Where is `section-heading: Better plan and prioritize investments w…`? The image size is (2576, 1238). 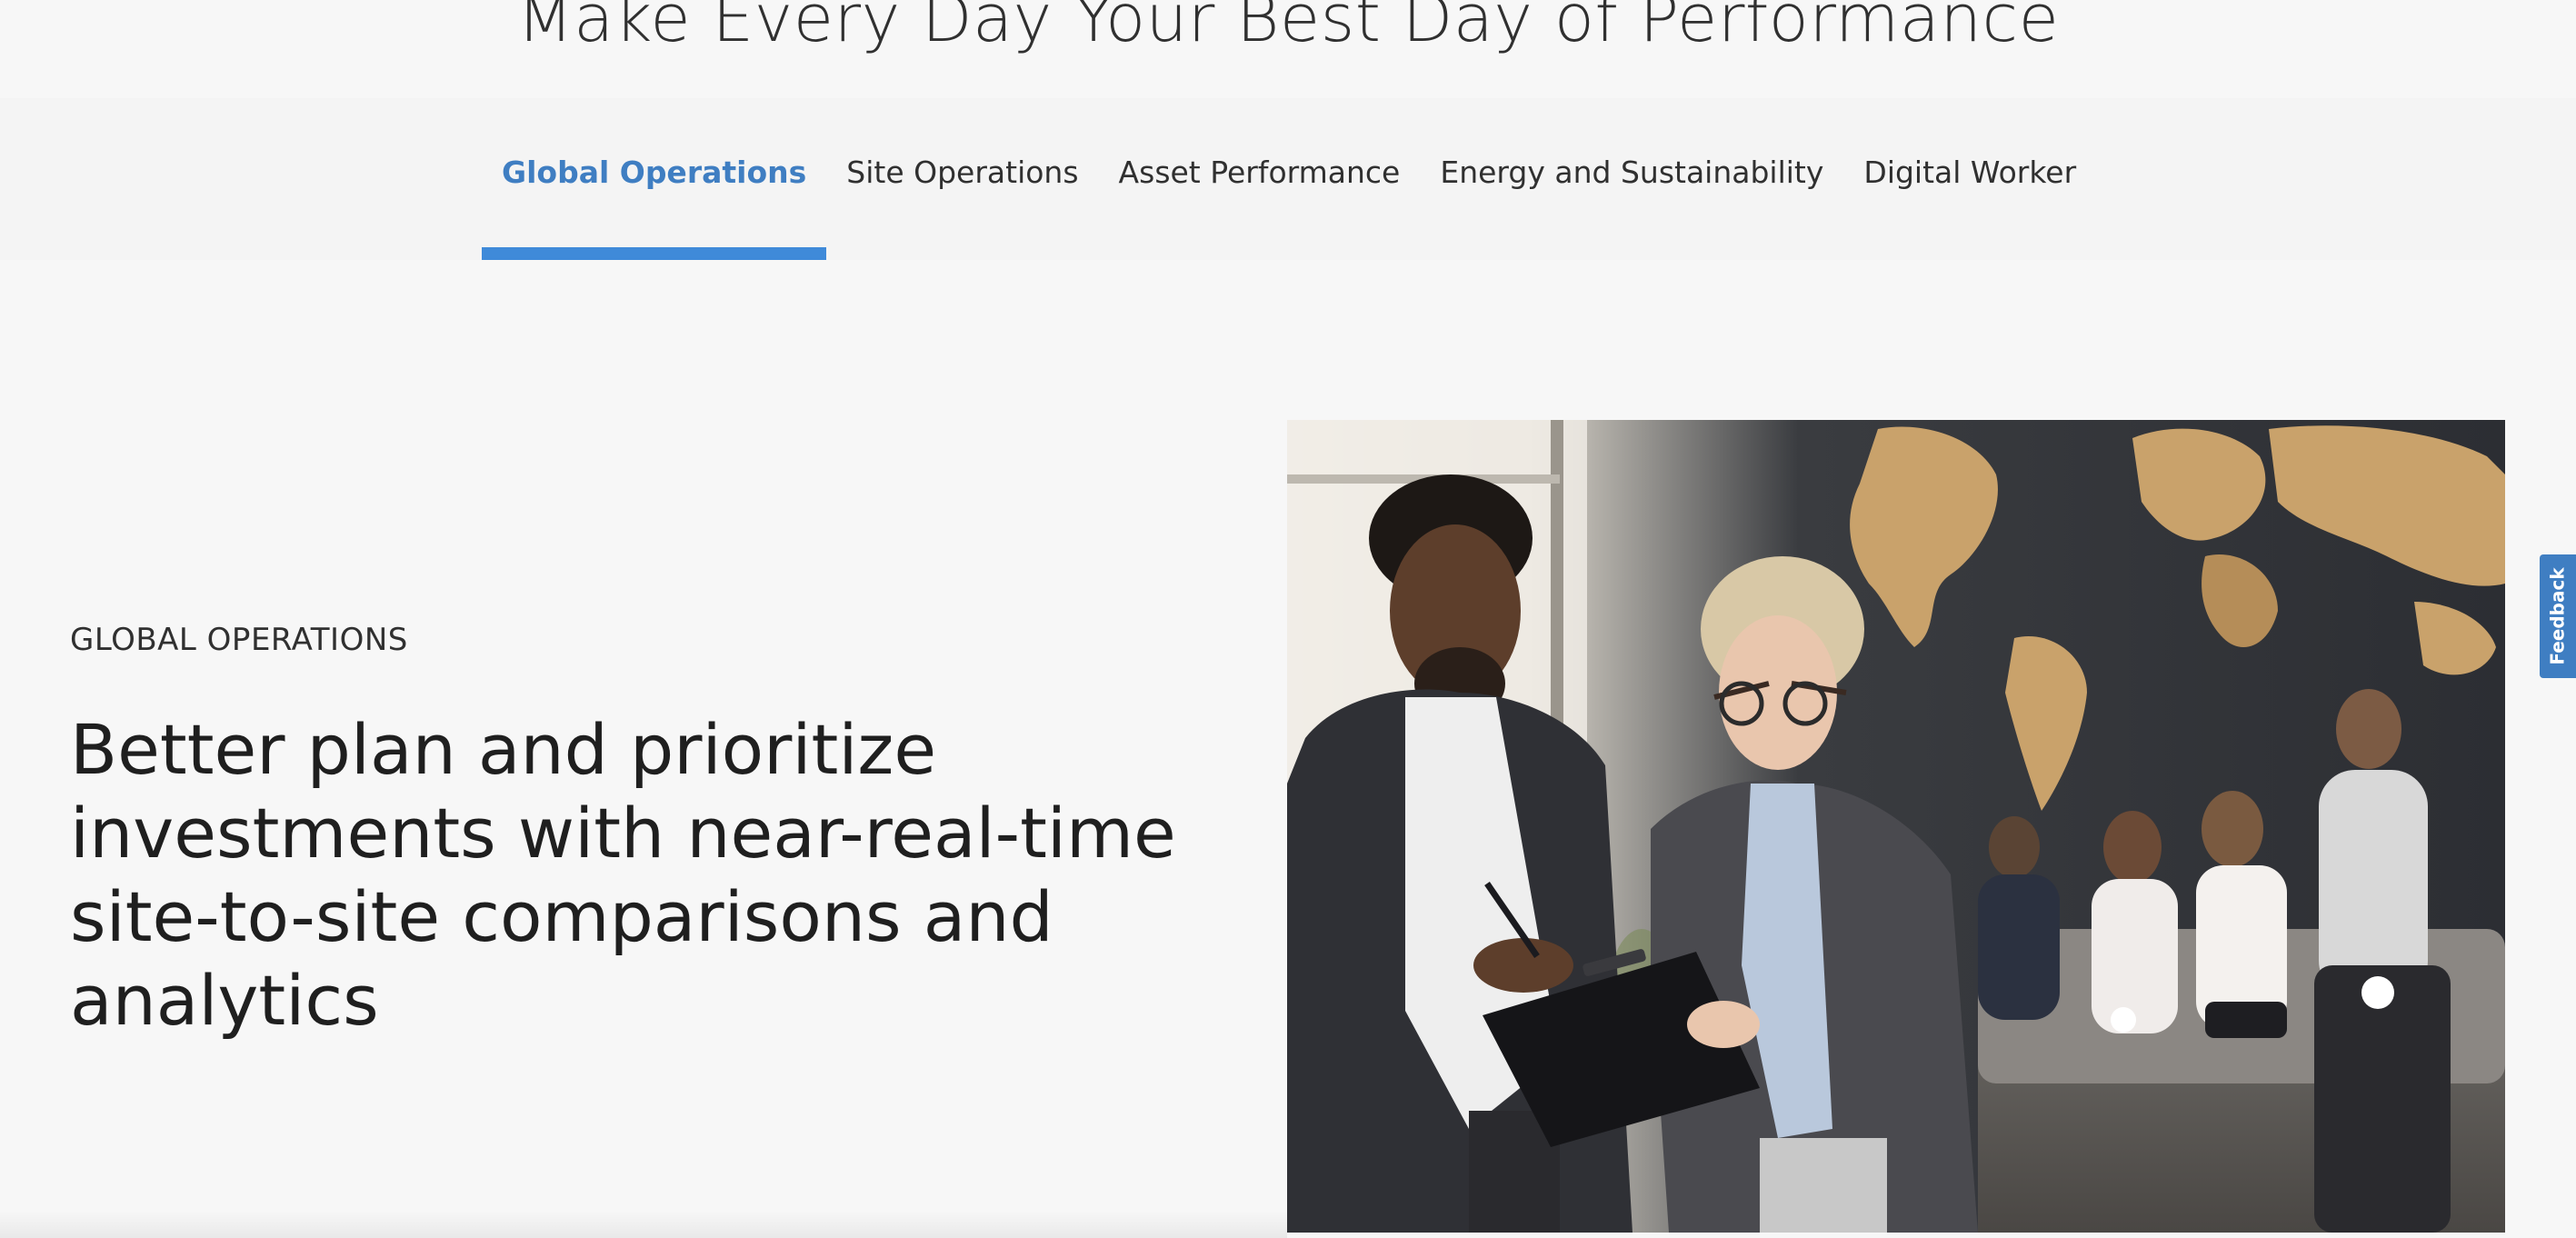 section-heading: Better plan and prioritize investments w… is located at coordinates (623, 875).